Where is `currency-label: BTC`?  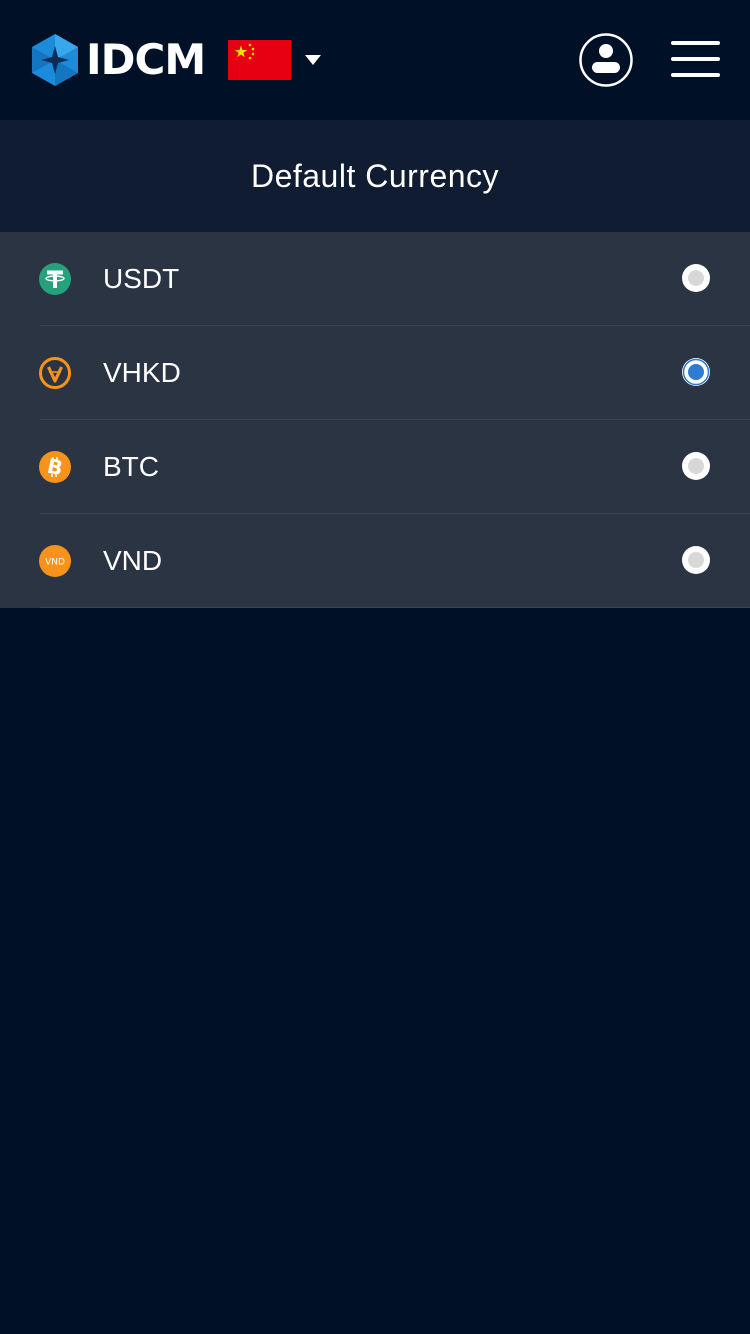 currency-label: BTC is located at coordinates (131, 466).